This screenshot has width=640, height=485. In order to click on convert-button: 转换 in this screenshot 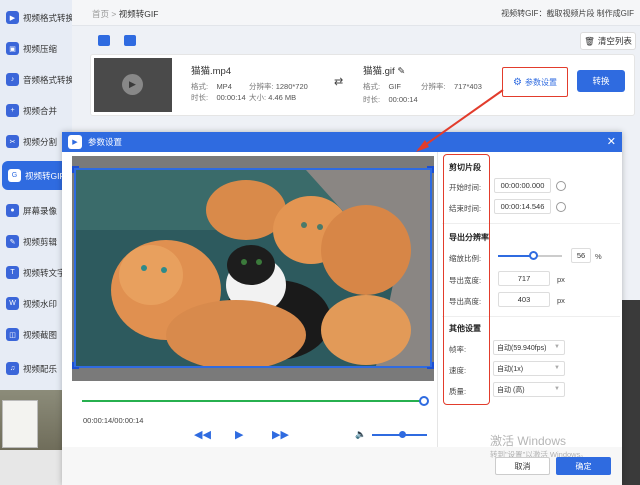, I will do `click(601, 81)`.